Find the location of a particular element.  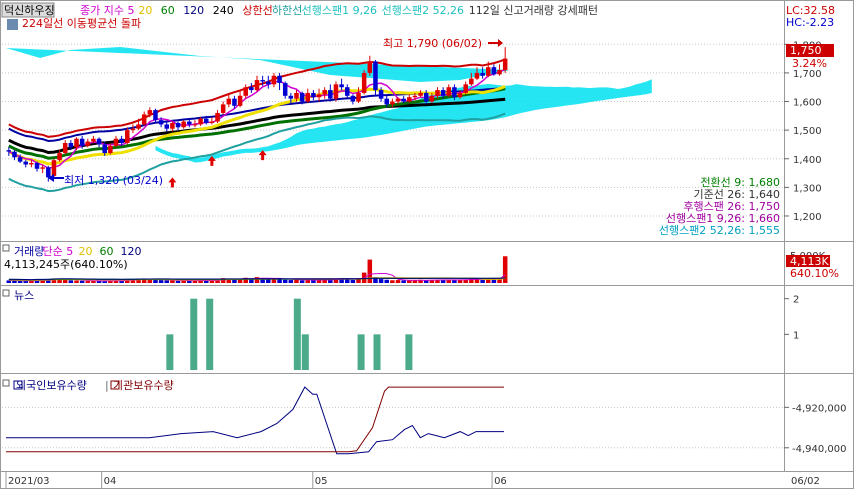

grid-icon is located at coordinates (12, 24).